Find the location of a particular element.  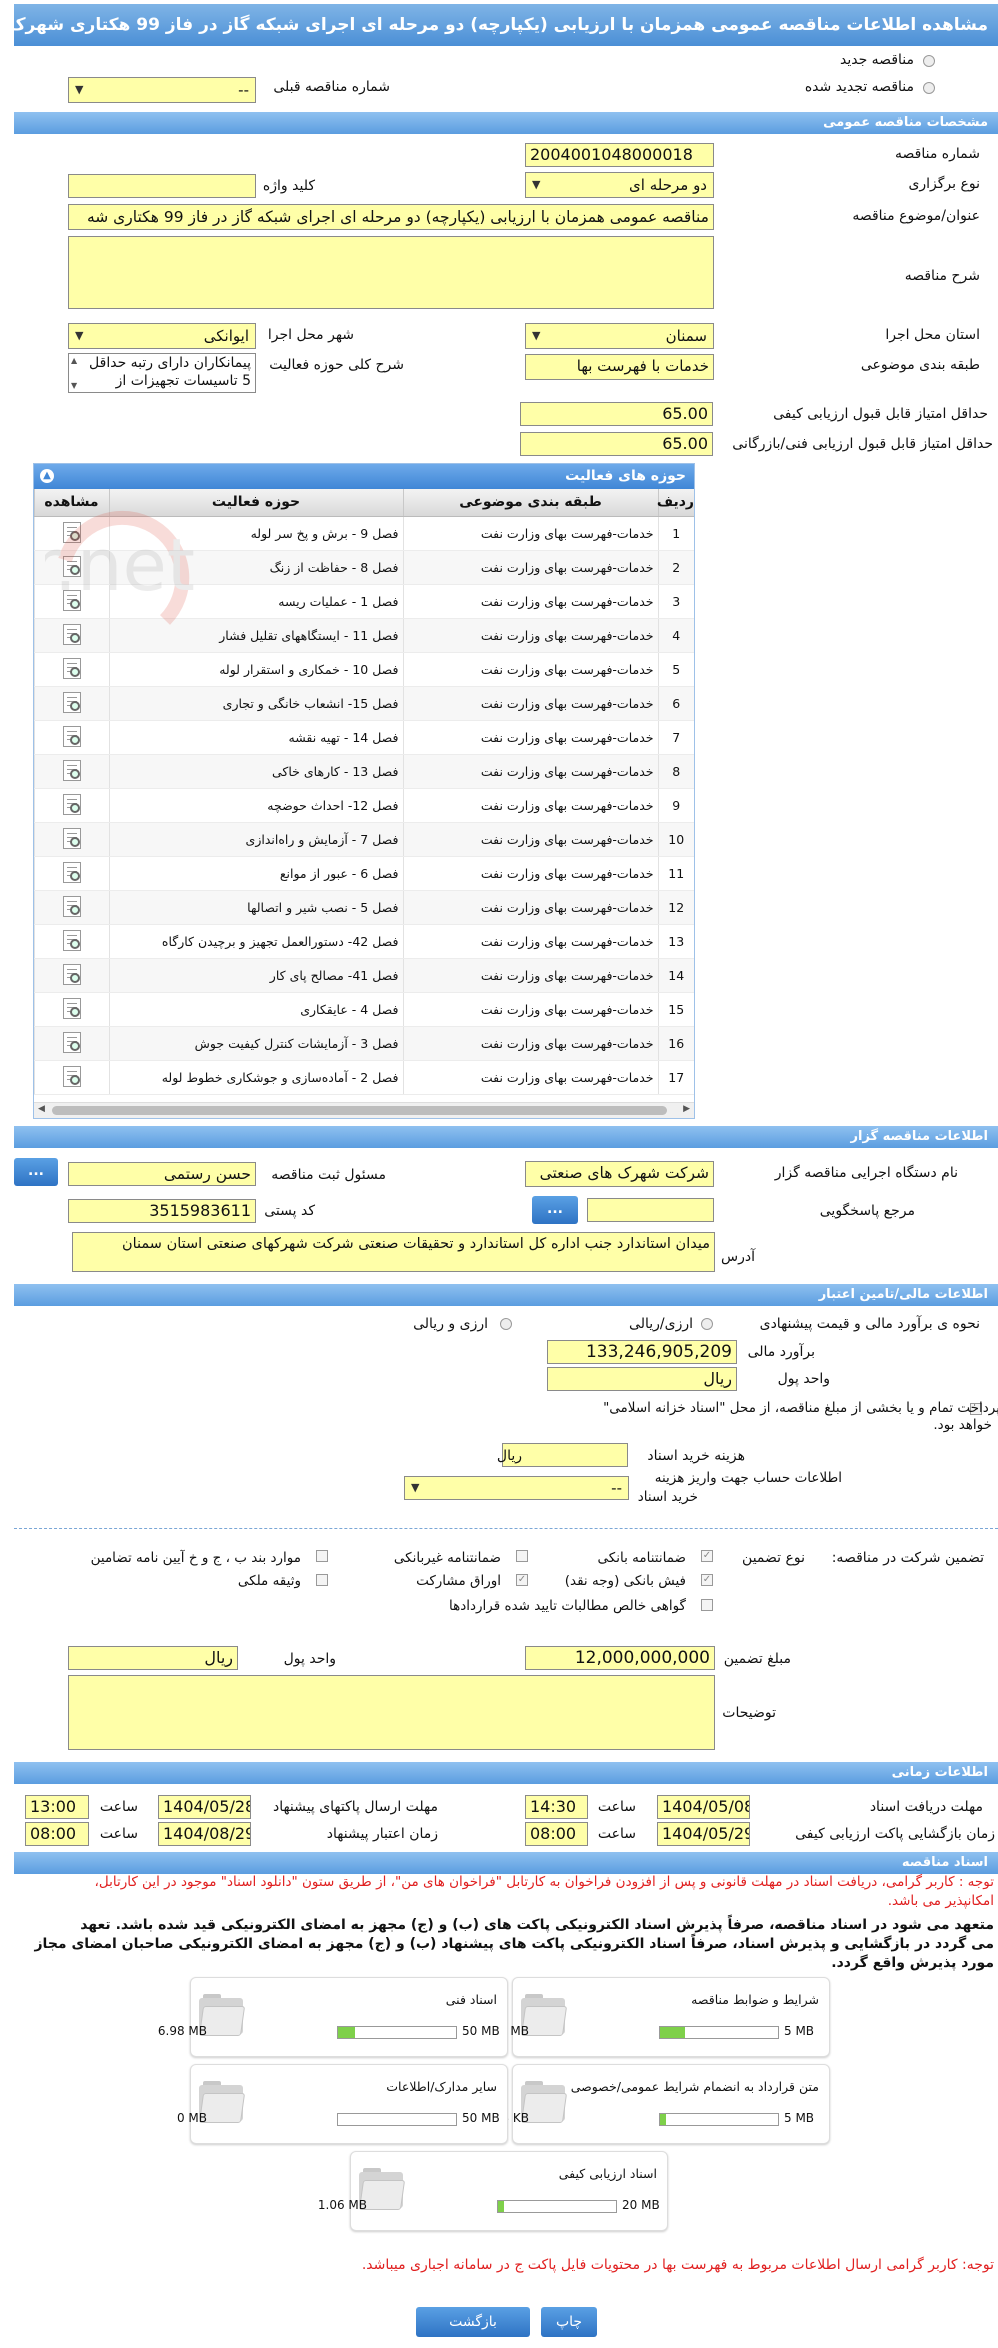

new-tender-radio is located at coordinates (929, 61).